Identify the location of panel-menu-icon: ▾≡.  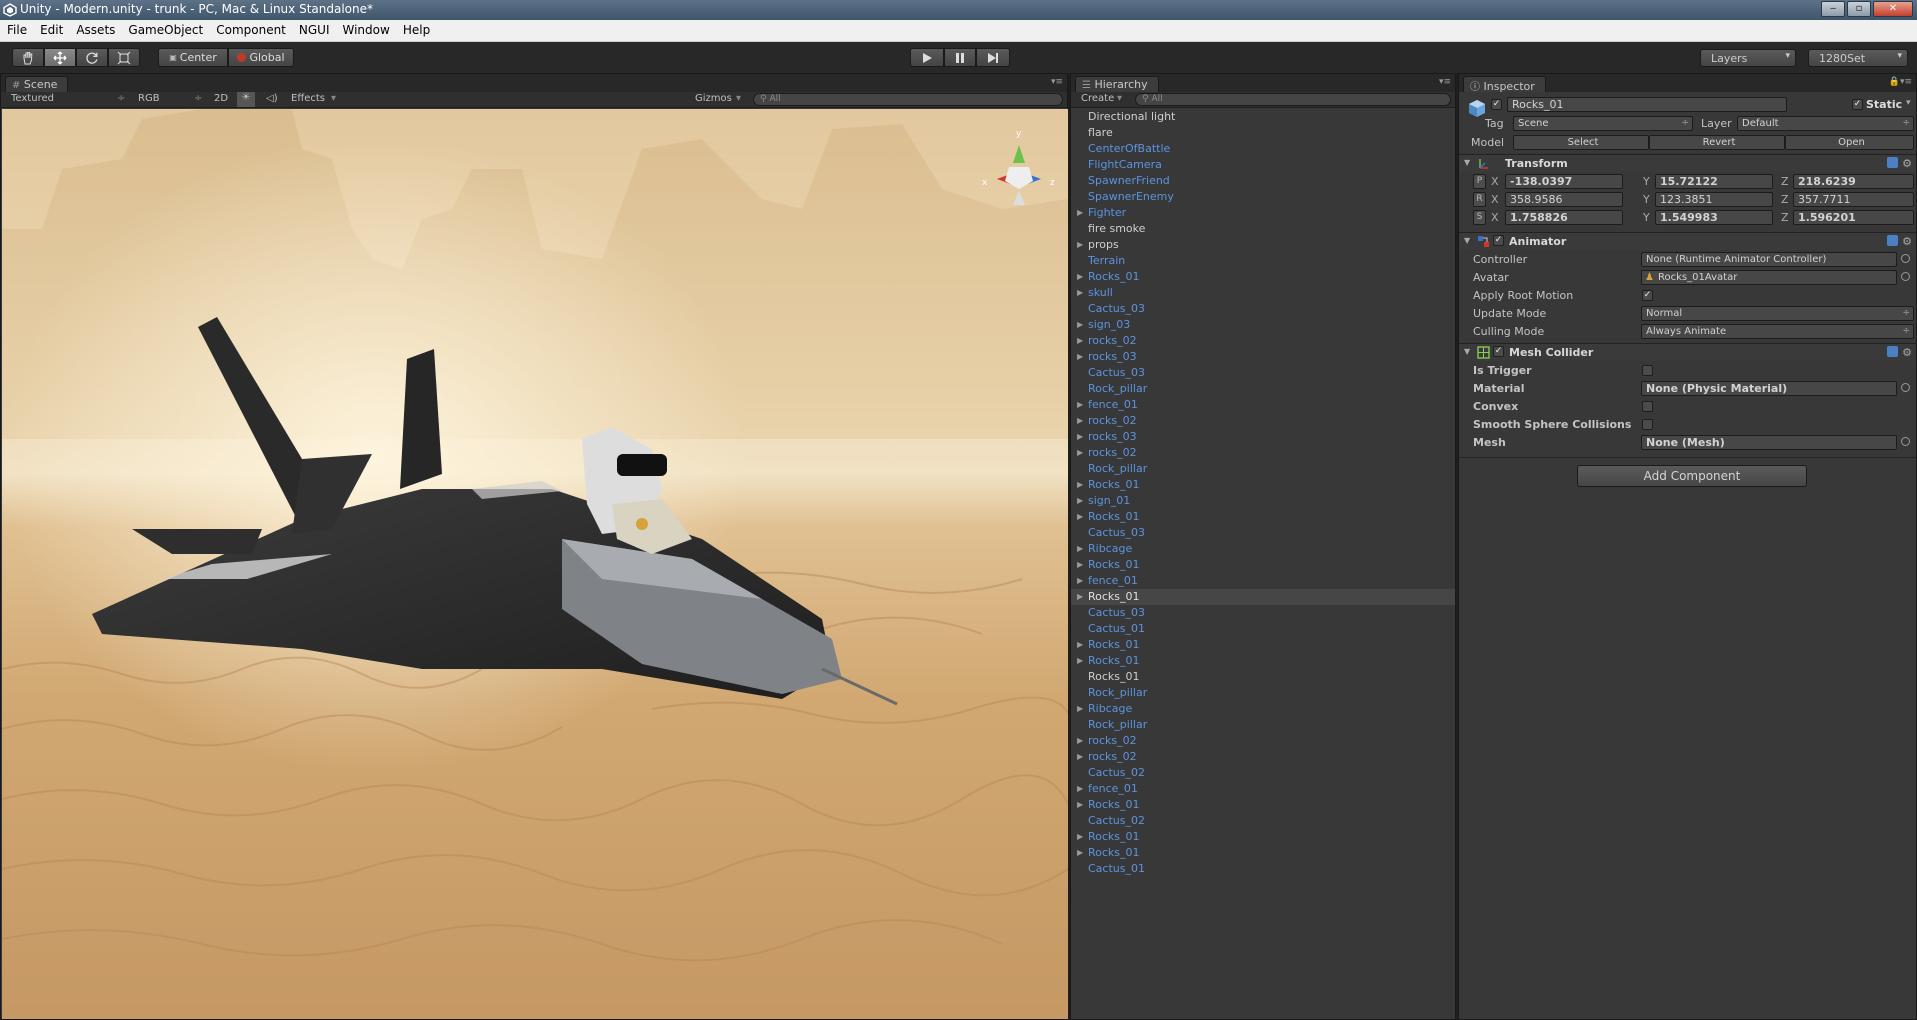
(1057, 82).